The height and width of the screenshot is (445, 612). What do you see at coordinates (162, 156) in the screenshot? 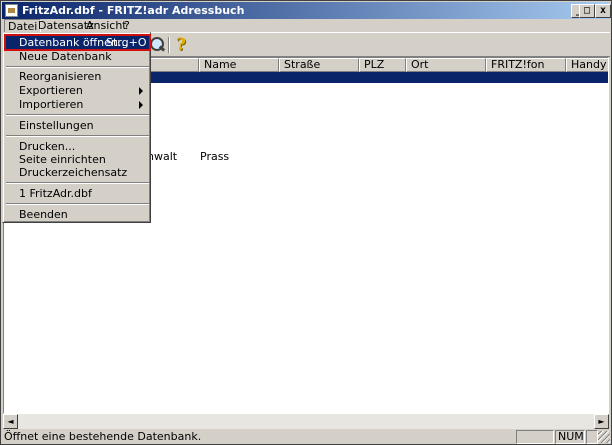
I see `table-cell: nwalt` at bounding box center [162, 156].